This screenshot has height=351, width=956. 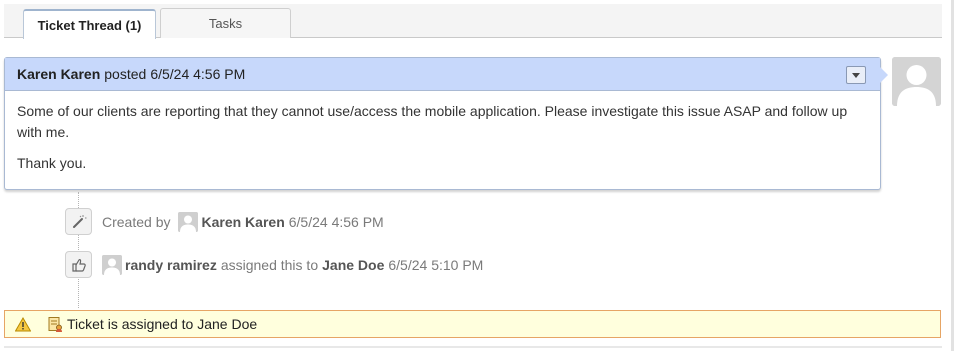 What do you see at coordinates (436, 264) in the screenshot?
I see `event-assigned-timestamp: 6/5/24 5:10 PM` at bounding box center [436, 264].